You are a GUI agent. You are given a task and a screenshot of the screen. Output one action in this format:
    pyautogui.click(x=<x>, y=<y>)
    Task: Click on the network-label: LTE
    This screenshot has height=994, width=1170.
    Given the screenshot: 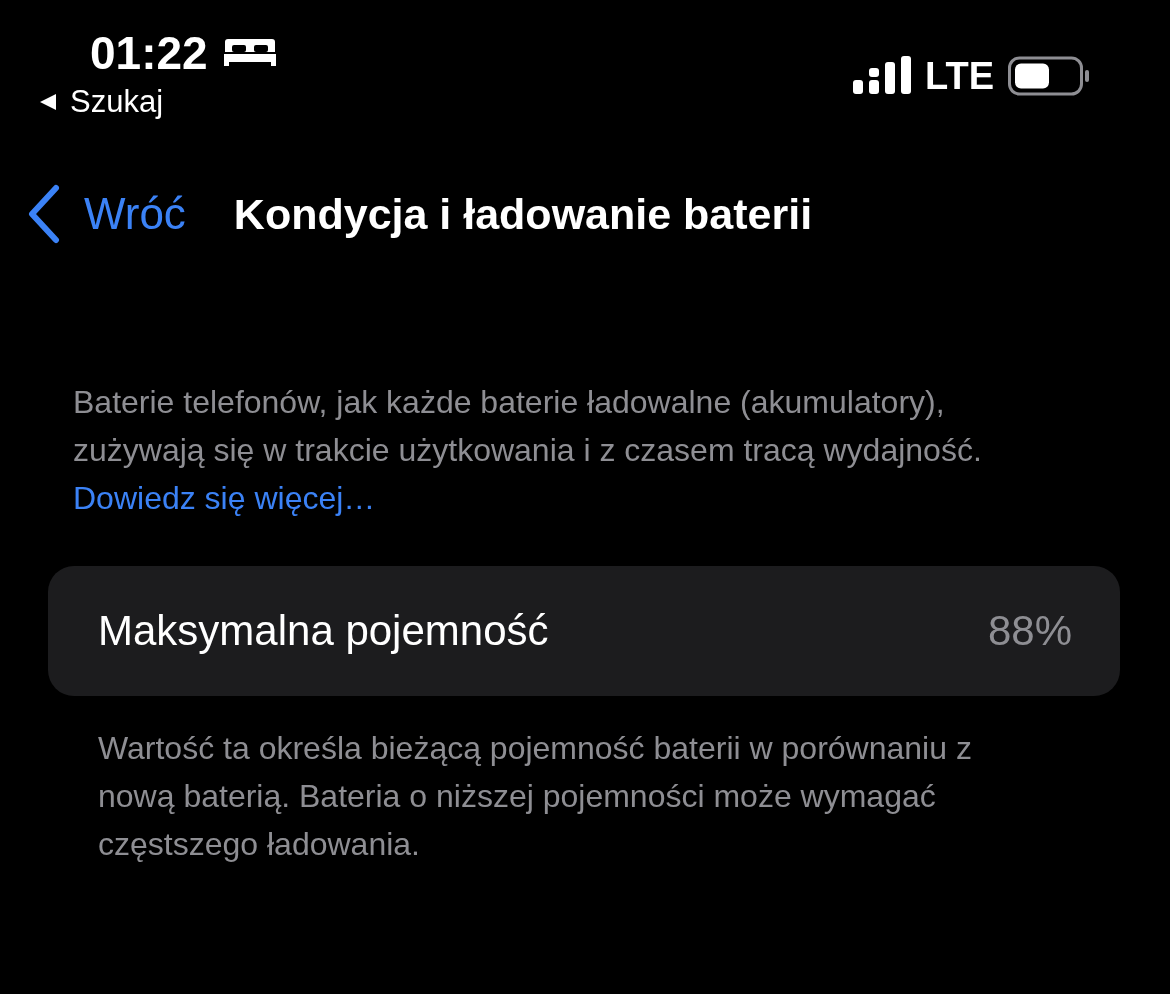 What is the action you would take?
    pyautogui.click(x=959, y=76)
    